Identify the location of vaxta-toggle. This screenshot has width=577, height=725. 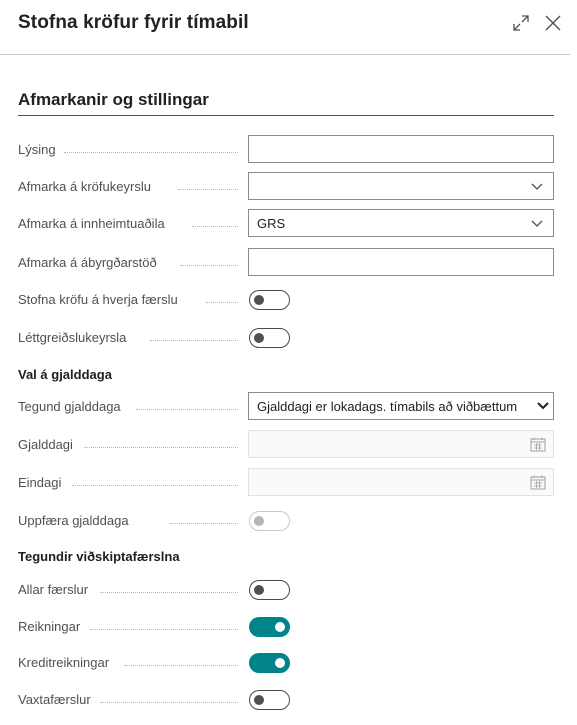
(269, 700).